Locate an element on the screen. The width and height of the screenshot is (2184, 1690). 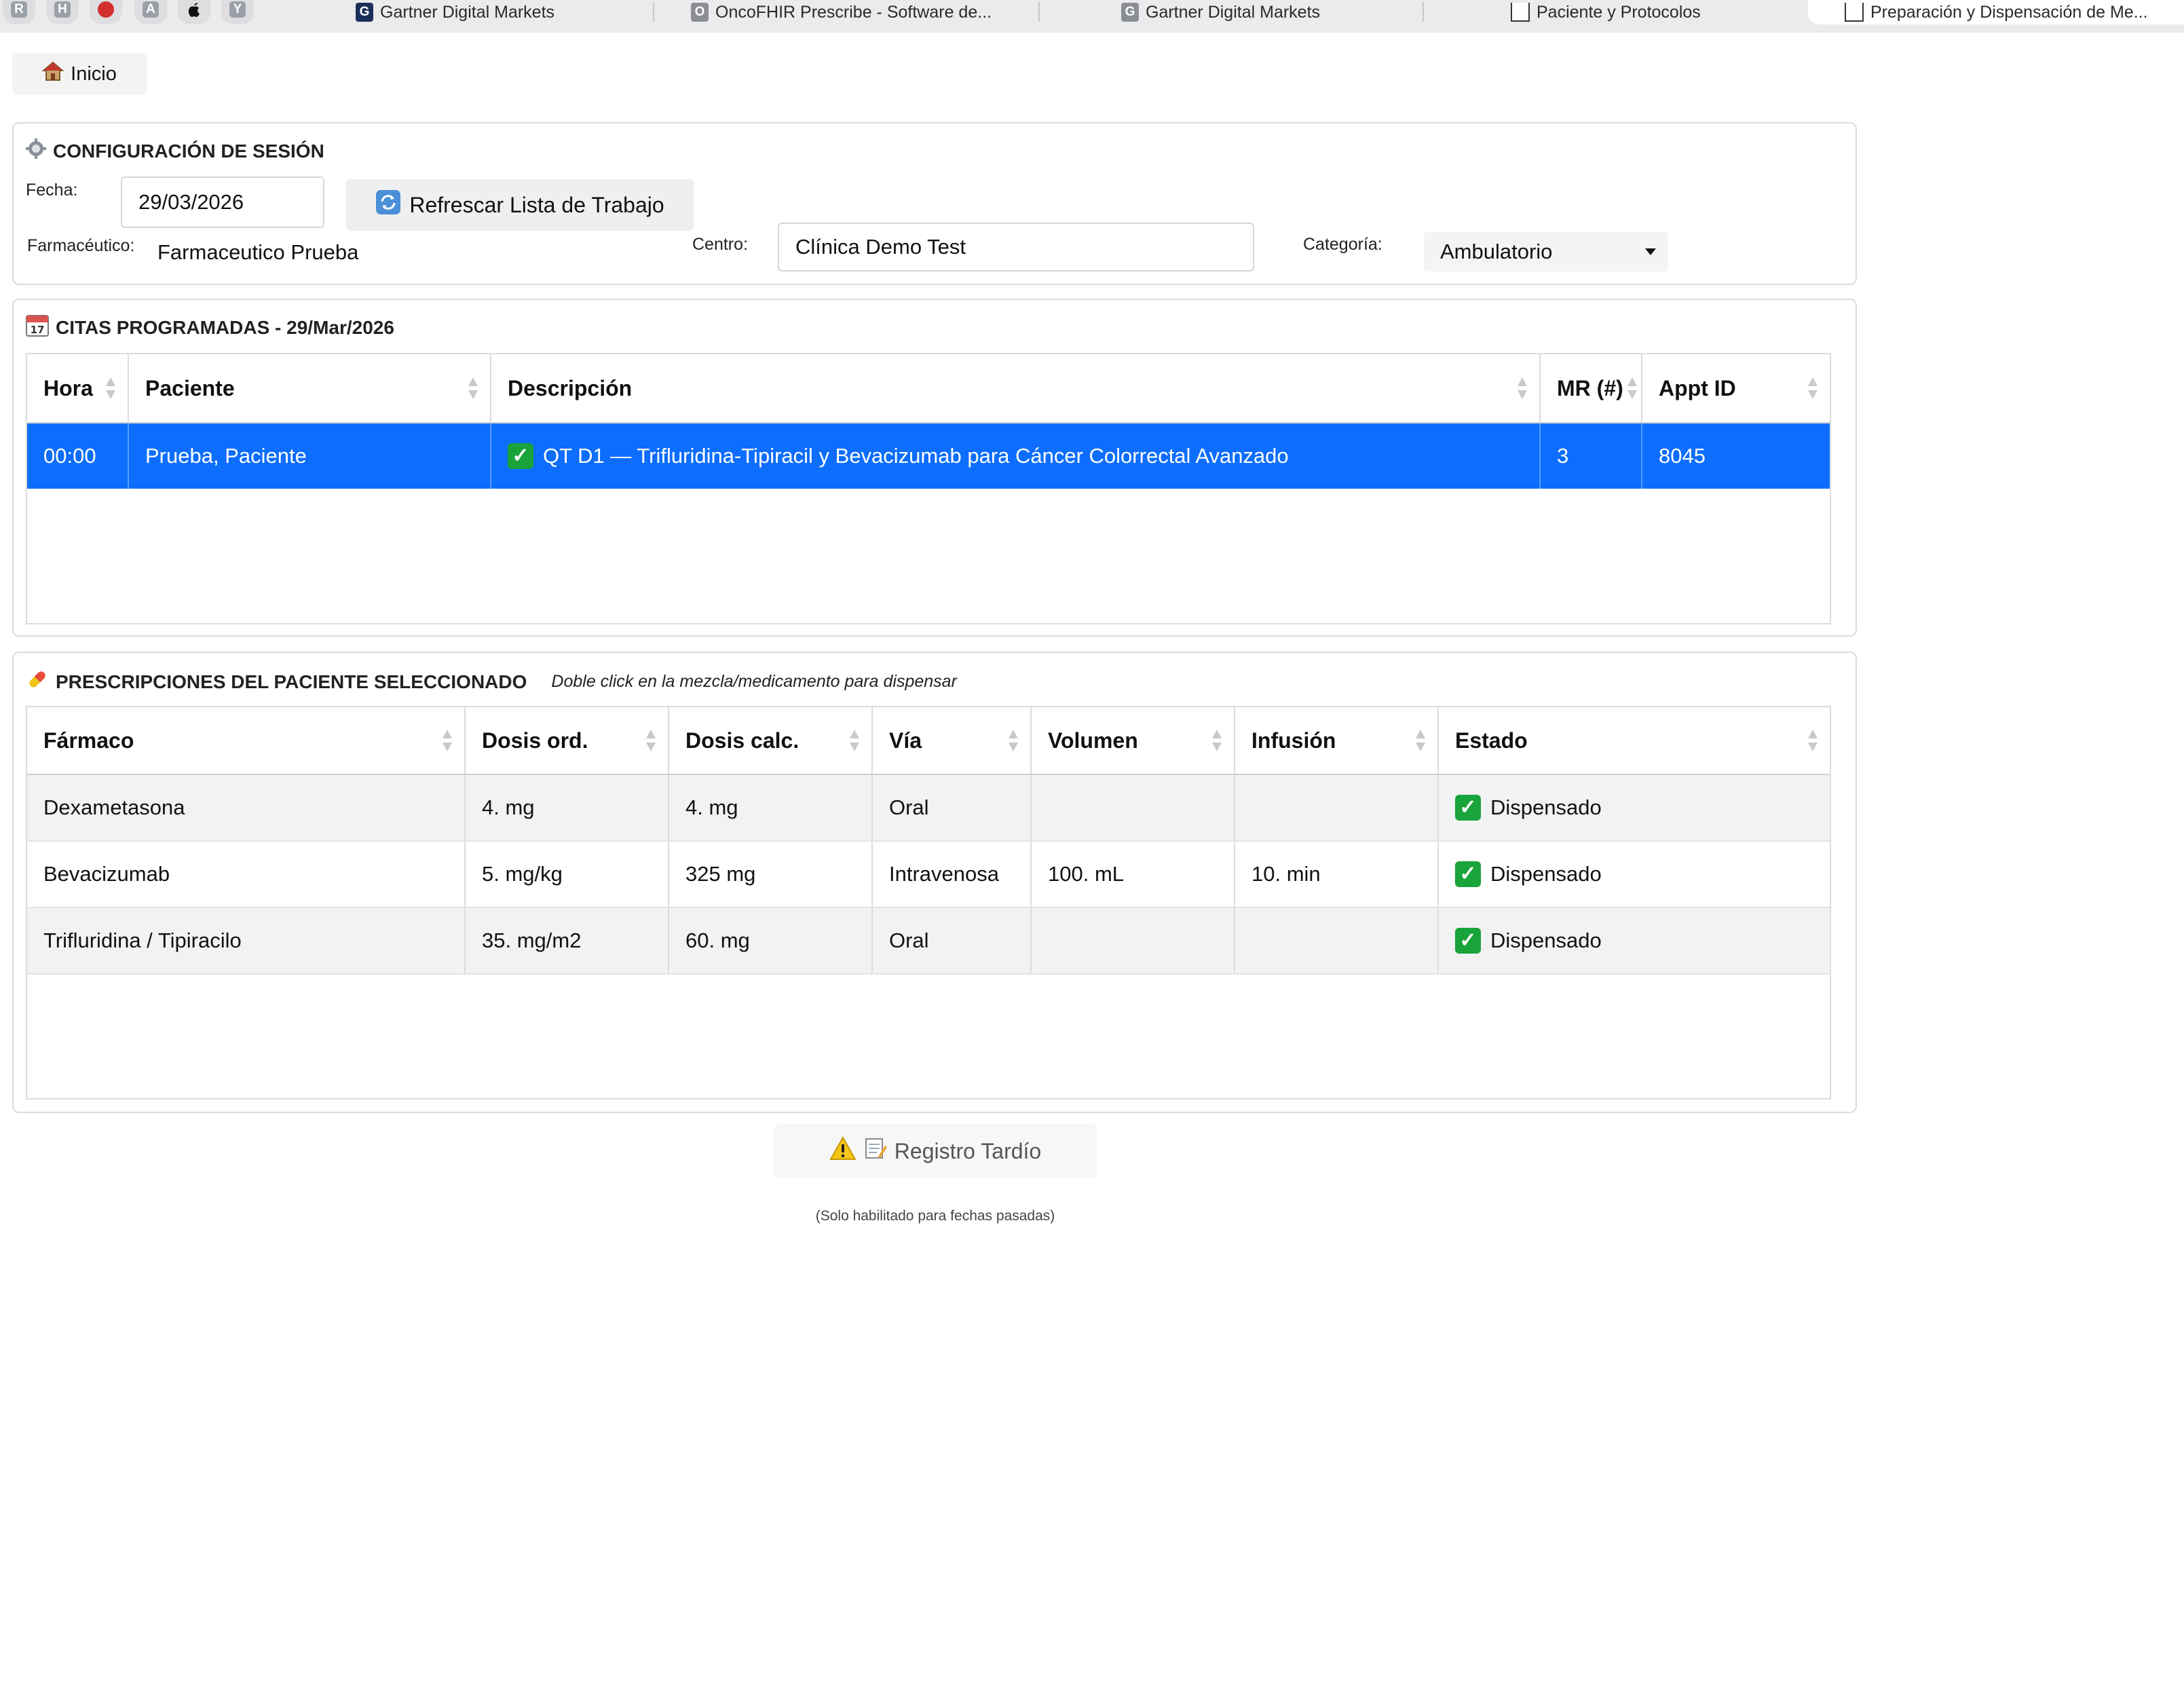
pinned-tab-icon: R is located at coordinates (19, 9).